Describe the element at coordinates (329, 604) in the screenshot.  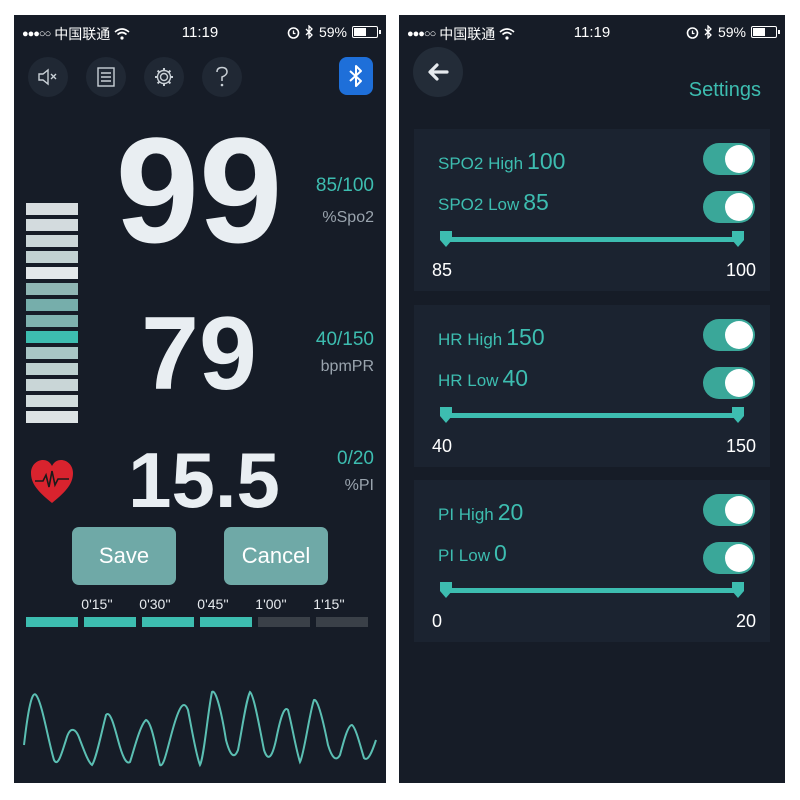
I see `timeline-label: 1'15''` at that location.